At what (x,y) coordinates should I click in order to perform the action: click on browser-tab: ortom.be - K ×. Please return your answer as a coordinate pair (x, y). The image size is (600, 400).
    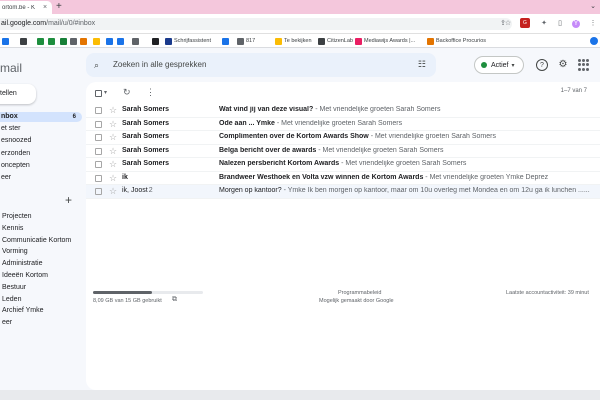
    Looking at the image, I should click on (26, 7).